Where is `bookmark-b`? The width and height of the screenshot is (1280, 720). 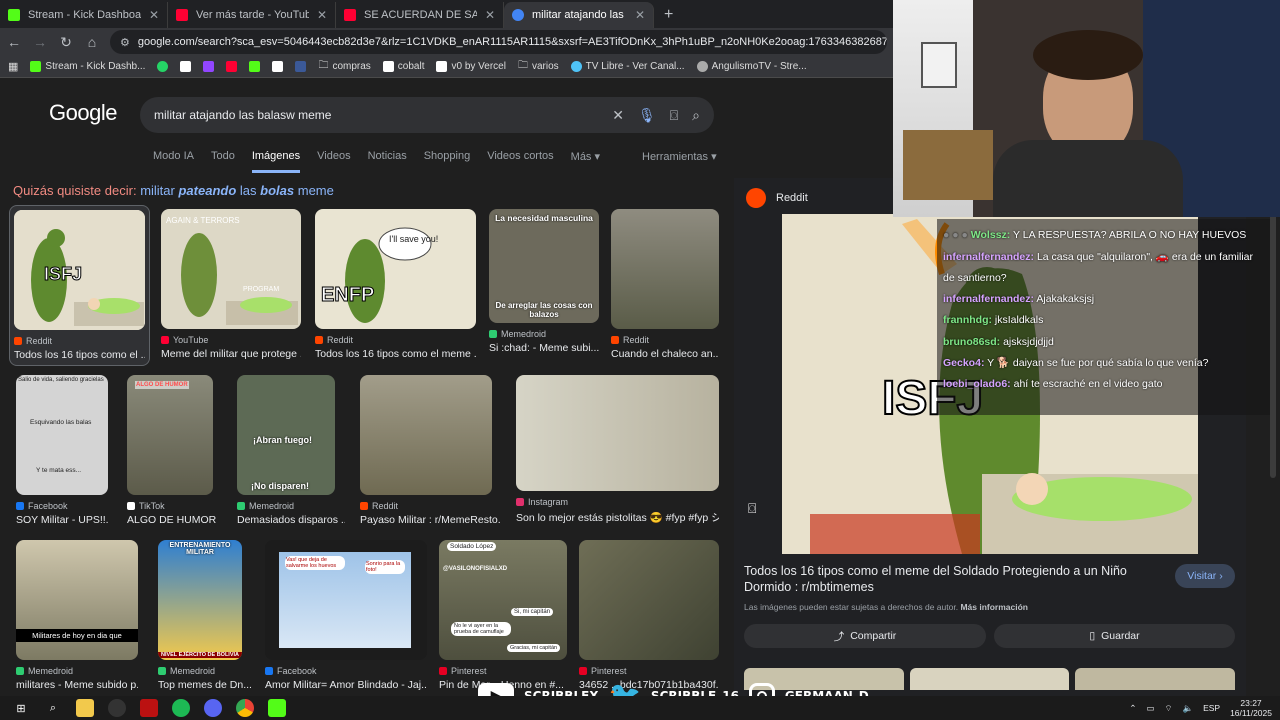 bookmark-b is located at coordinates (278, 66).